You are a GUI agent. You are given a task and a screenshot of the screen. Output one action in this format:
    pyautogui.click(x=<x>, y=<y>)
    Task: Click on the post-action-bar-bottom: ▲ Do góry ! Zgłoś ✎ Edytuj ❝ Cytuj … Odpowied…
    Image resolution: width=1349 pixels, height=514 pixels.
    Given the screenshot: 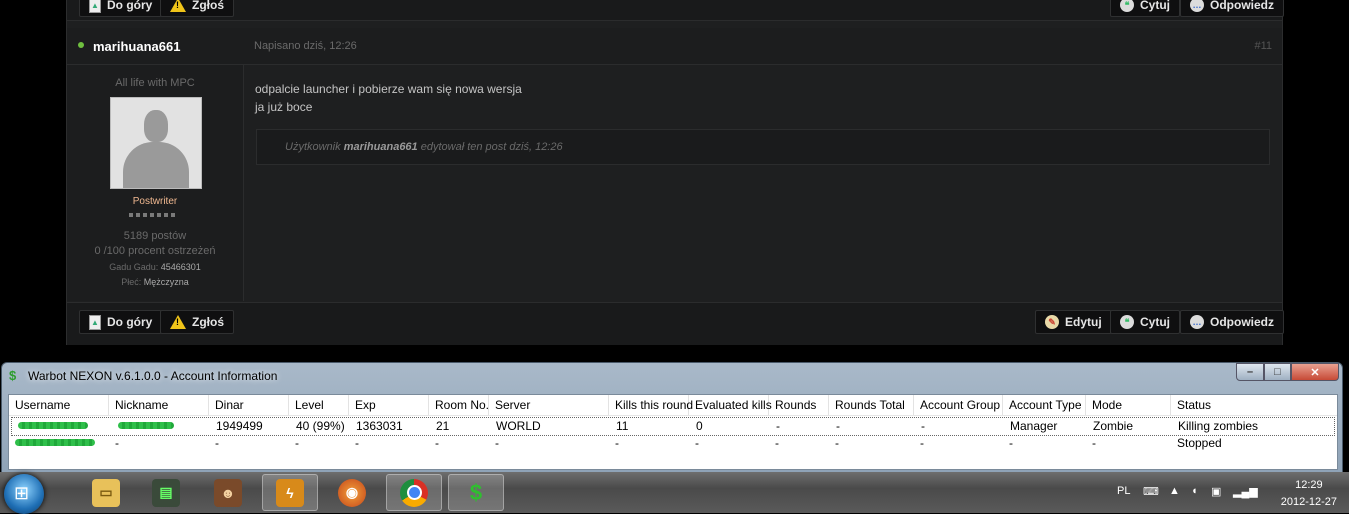 What is the action you would take?
    pyautogui.click(x=675, y=323)
    